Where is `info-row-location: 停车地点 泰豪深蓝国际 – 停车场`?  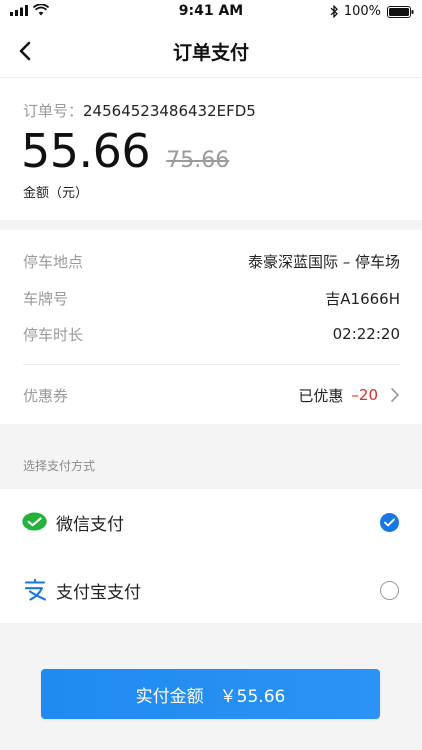 info-row-location: 停车地点 泰豪深蓝国际 – 停车场 is located at coordinates (211, 261).